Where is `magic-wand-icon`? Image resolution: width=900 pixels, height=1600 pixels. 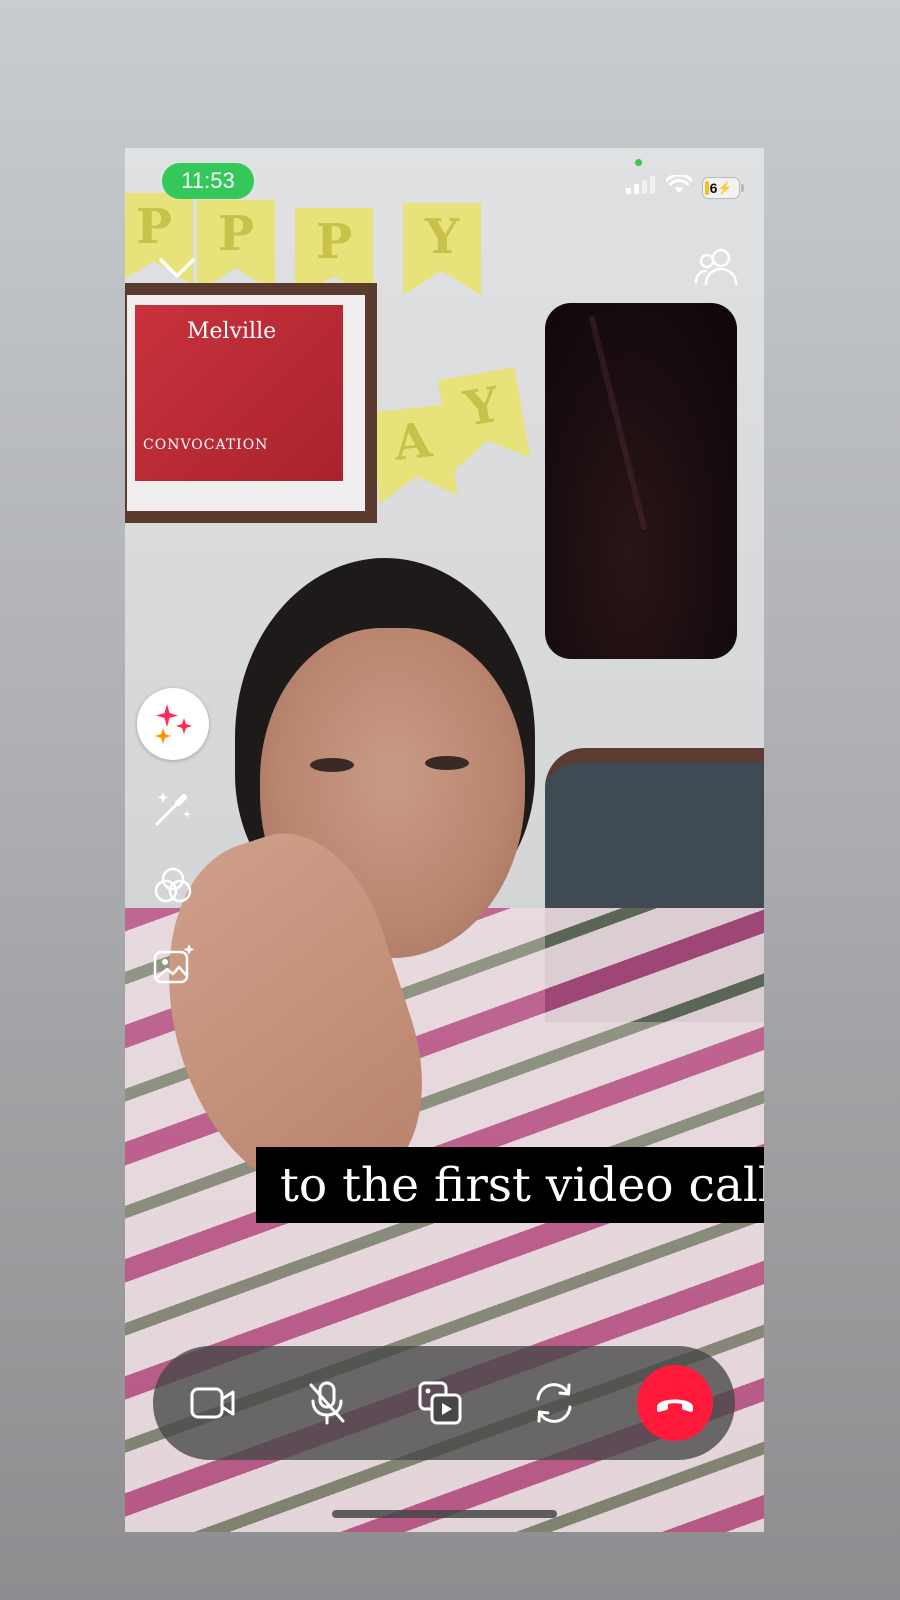 magic-wand-icon is located at coordinates (173, 809).